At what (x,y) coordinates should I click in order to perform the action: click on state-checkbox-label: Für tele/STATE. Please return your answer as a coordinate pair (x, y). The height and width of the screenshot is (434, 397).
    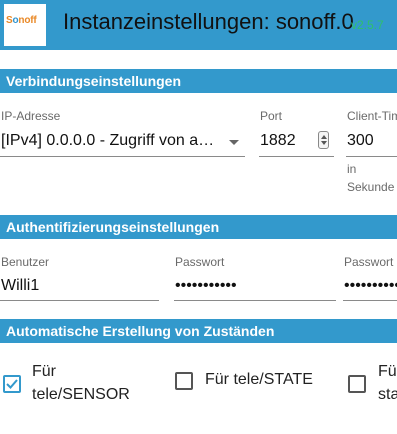
    Looking at the image, I should click on (259, 379).